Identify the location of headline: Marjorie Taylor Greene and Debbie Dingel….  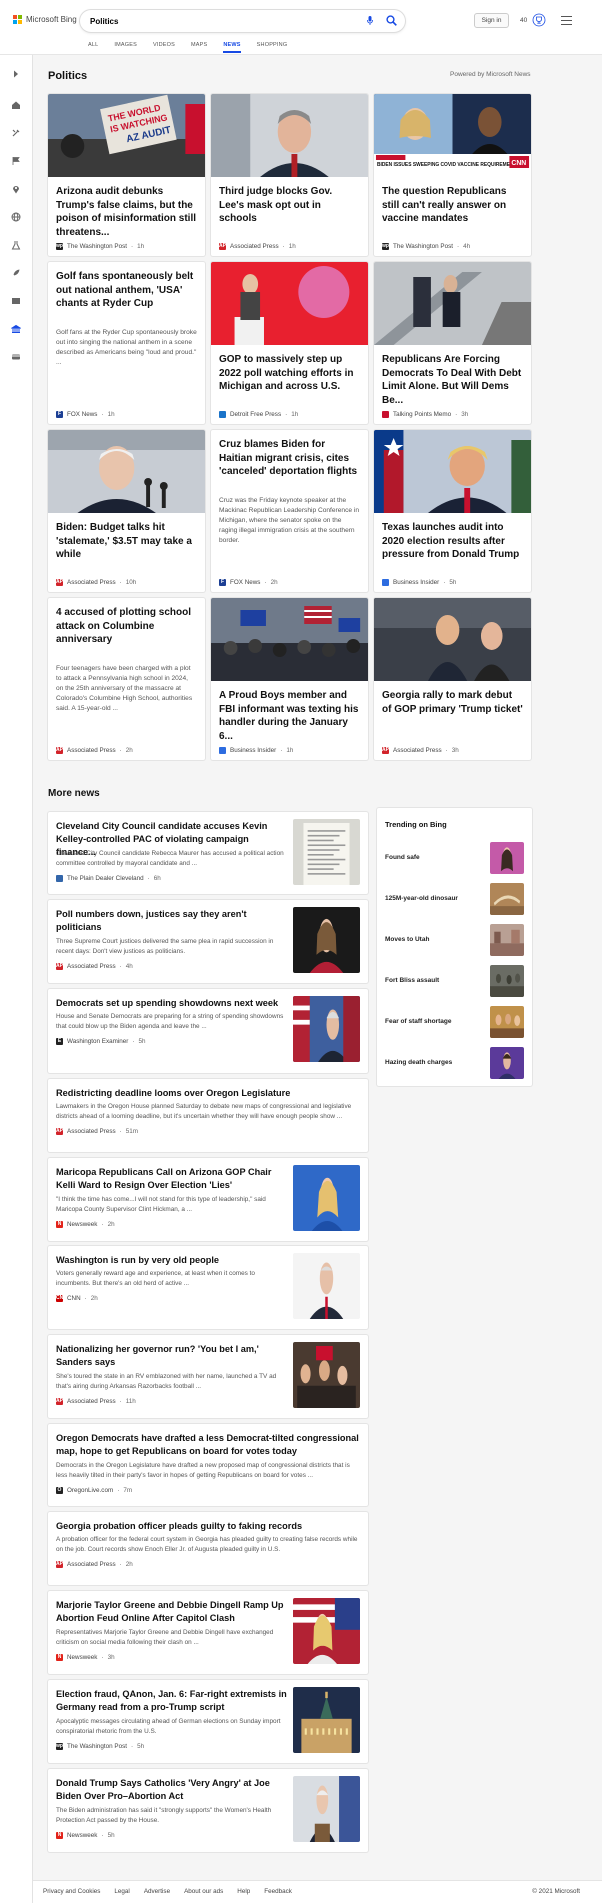
(172, 1612).